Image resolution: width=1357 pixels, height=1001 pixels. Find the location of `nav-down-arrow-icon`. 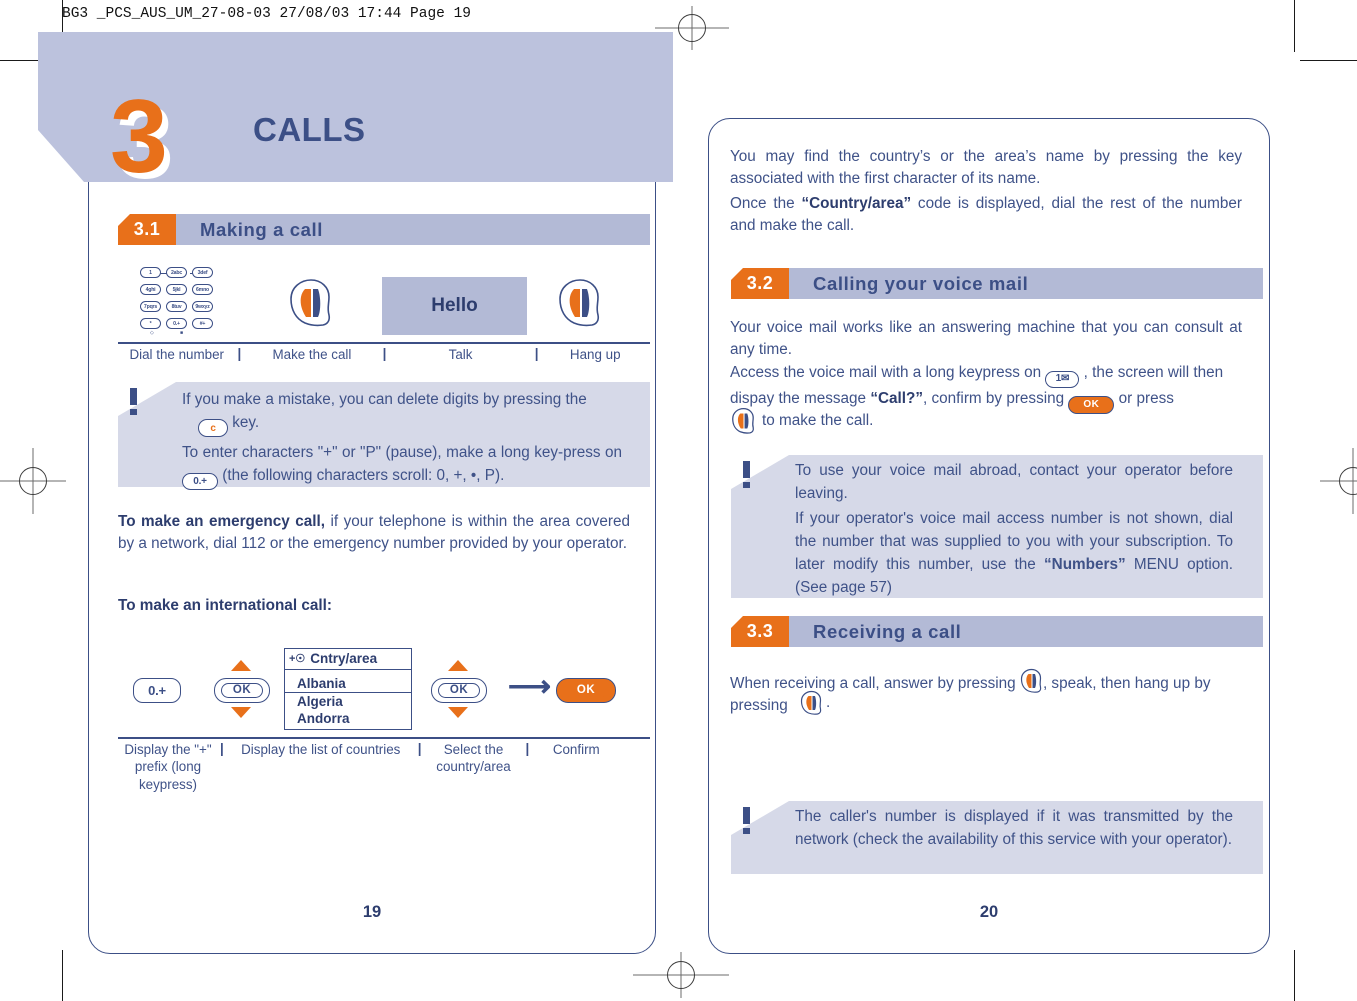

nav-down-arrow-icon is located at coordinates (458, 712).